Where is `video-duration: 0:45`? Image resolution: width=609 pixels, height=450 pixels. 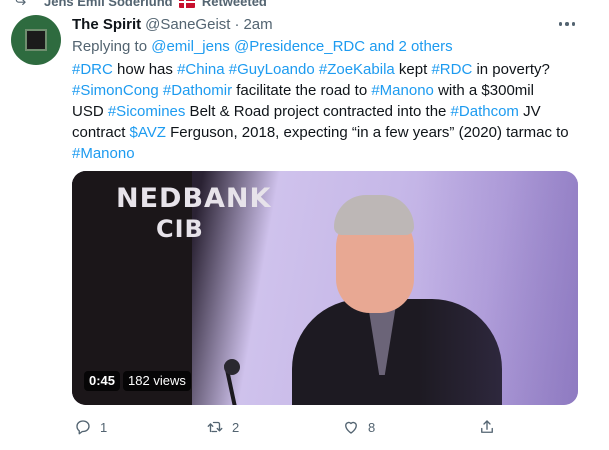
video-duration: 0:45 is located at coordinates (102, 381).